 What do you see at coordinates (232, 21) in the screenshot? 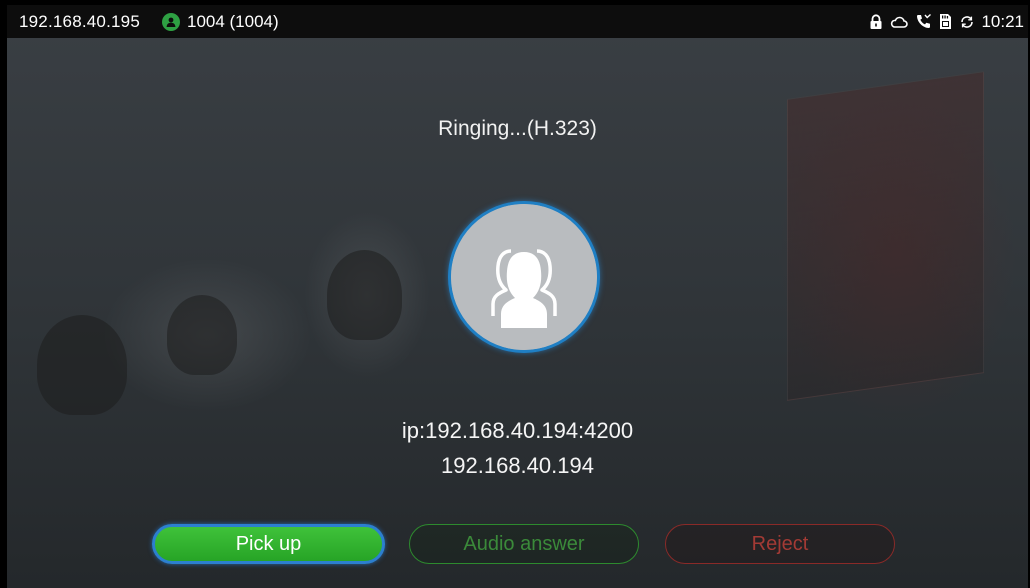
I see `account-label: 1004 (1004)` at bounding box center [232, 21].